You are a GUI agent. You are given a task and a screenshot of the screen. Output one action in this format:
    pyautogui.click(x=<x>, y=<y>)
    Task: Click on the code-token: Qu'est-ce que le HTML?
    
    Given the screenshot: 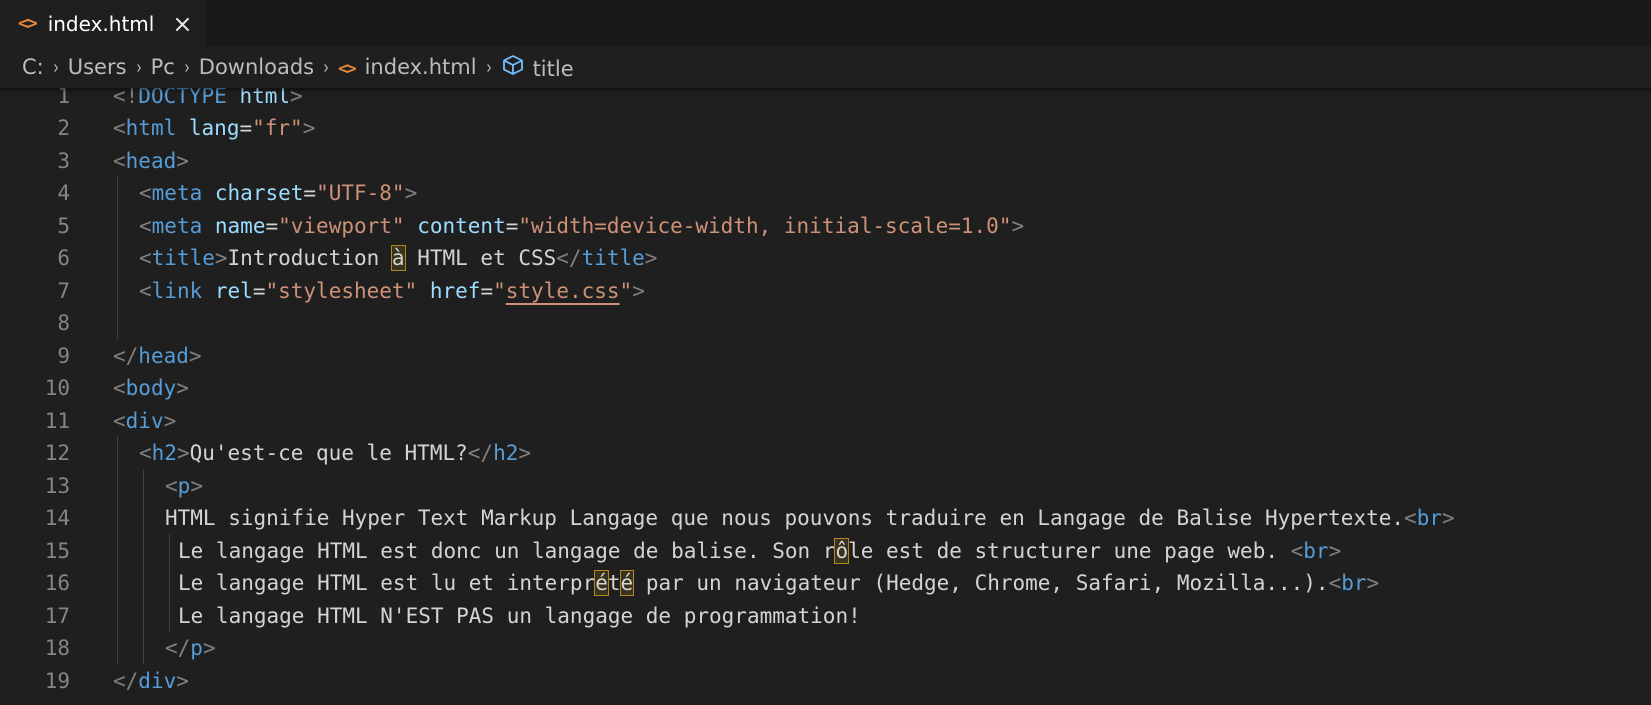 What is the action you would take?
    pyautogui.click(x=328, y=453)
    